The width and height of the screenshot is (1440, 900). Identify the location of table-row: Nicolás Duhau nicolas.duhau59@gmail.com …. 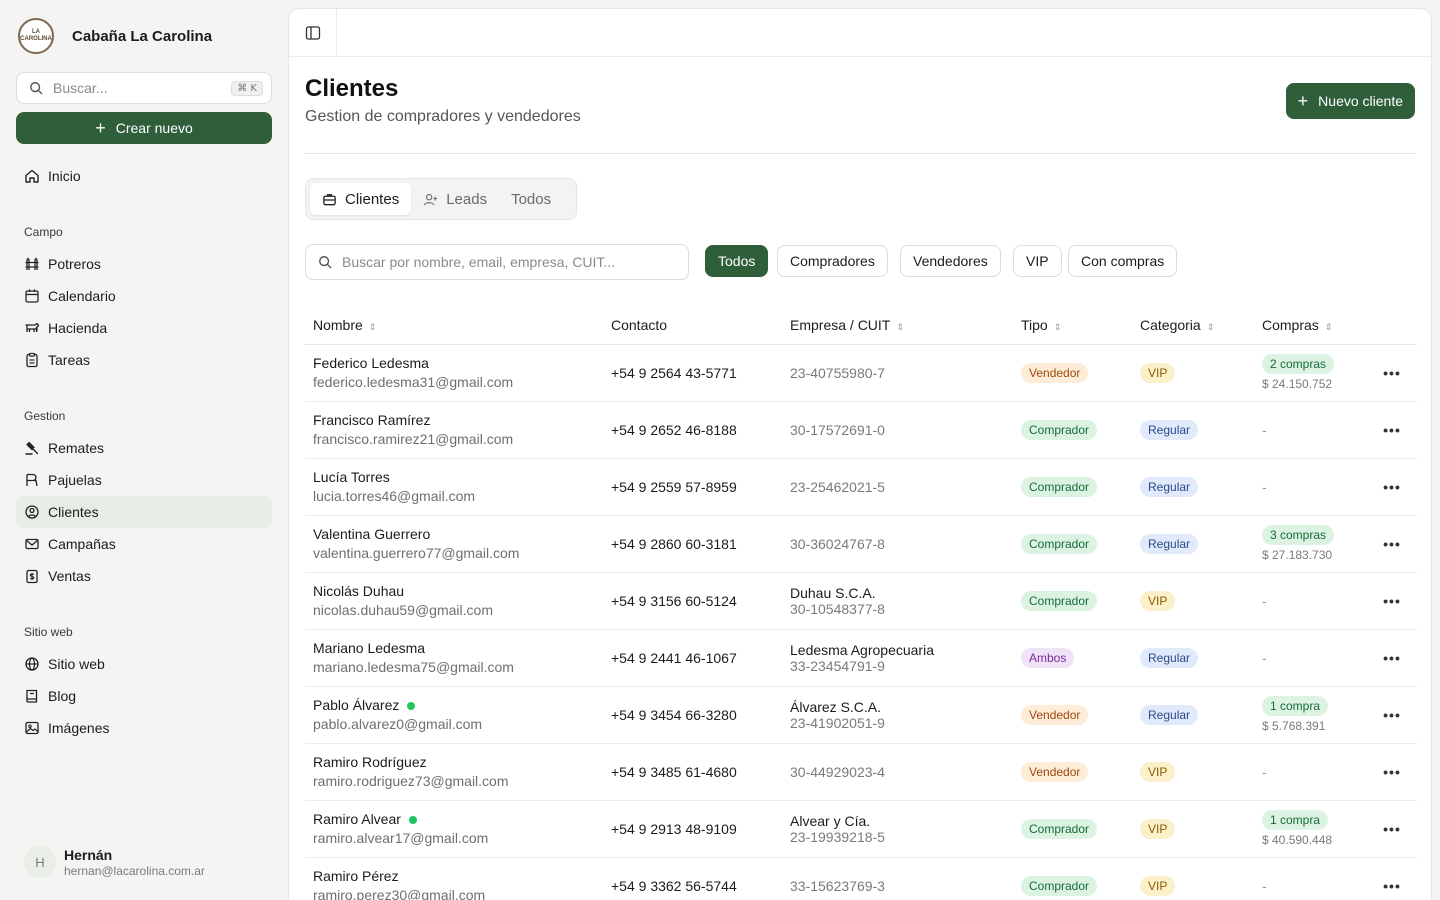
(861, 601).